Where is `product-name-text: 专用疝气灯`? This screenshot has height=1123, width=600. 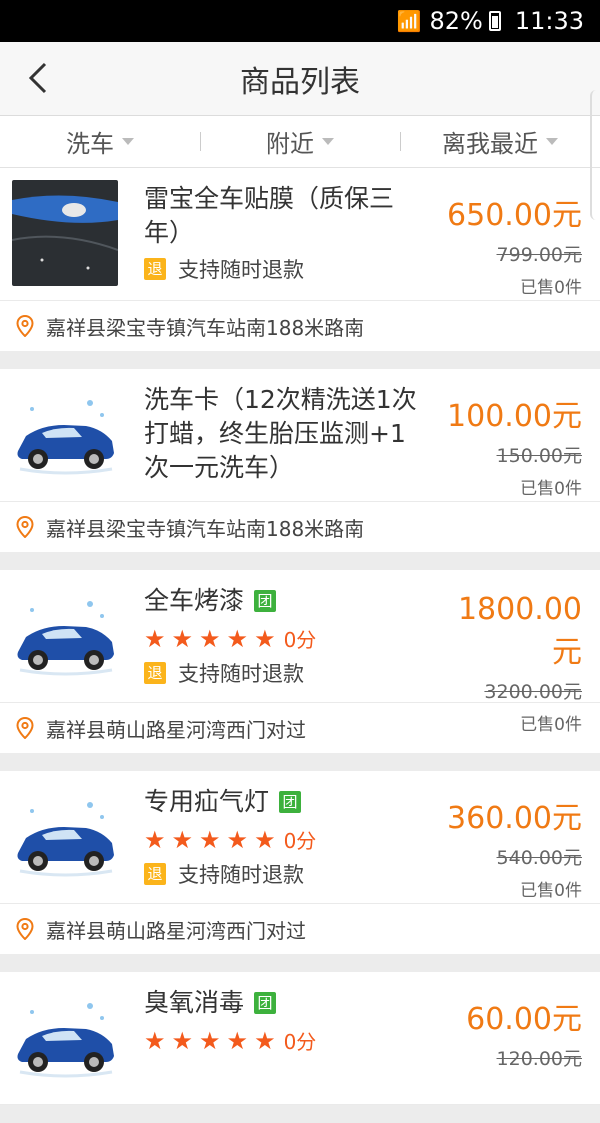
product-name-text: 专用疝气灯 is located at coordinates (207, 801).